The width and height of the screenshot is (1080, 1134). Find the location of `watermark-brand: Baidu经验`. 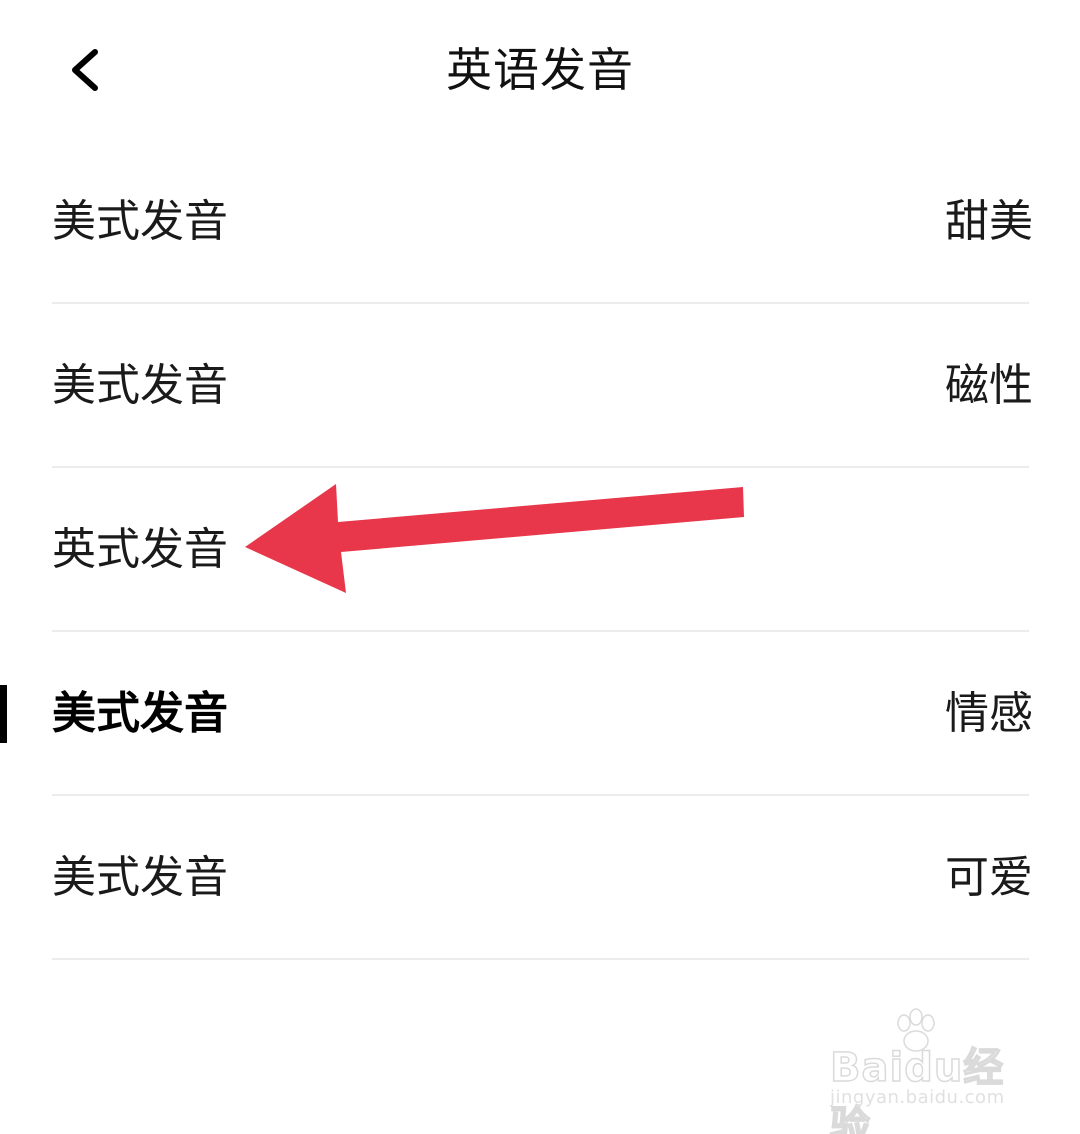

watermark-brand: Baidu经验 is located at coordinates (917, 1089).